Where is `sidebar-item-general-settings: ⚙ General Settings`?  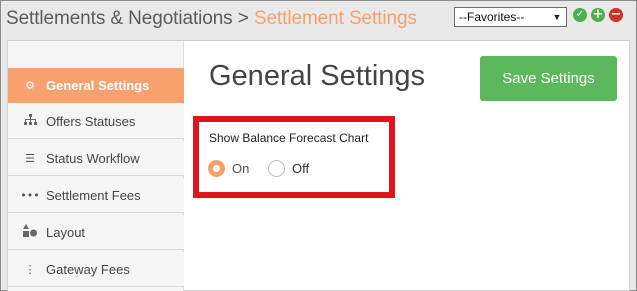 sidebar-item-general-settings: ⚙ General Settings is located at coordinates (96, 85).